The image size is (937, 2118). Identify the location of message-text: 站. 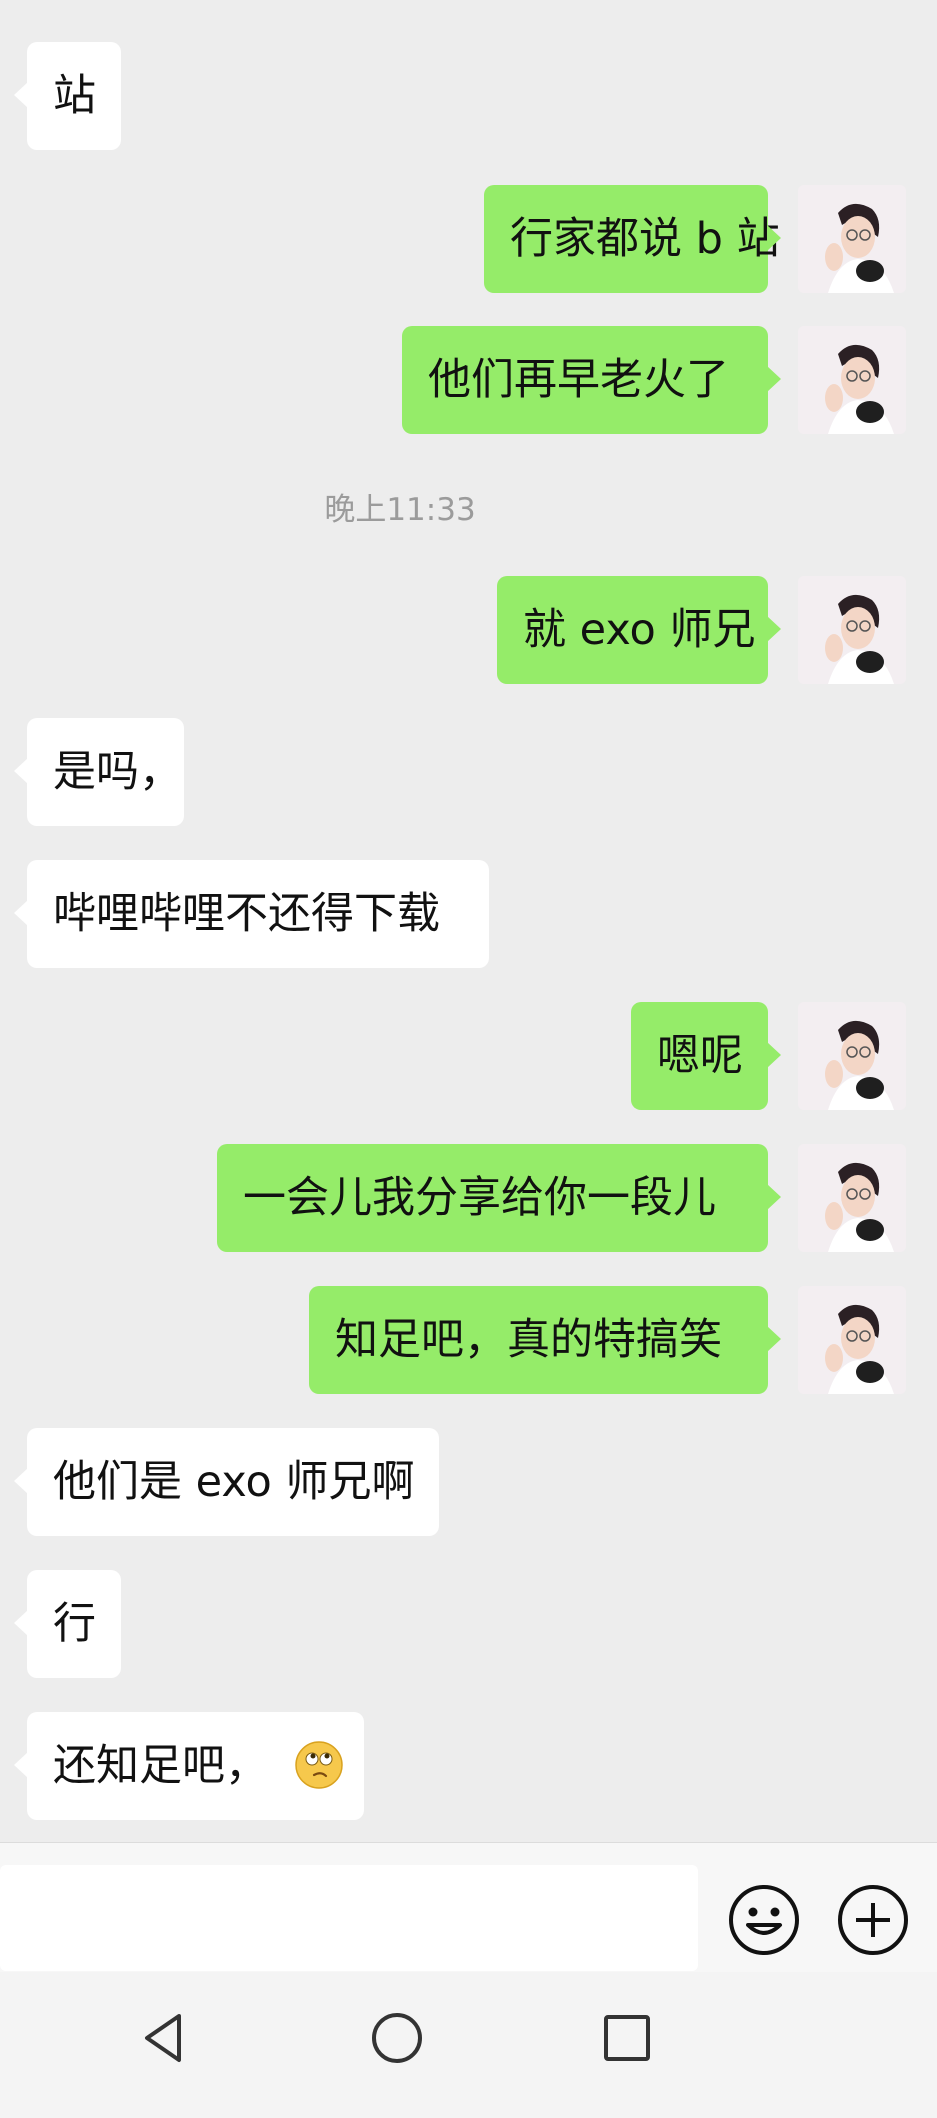
(74, 96).